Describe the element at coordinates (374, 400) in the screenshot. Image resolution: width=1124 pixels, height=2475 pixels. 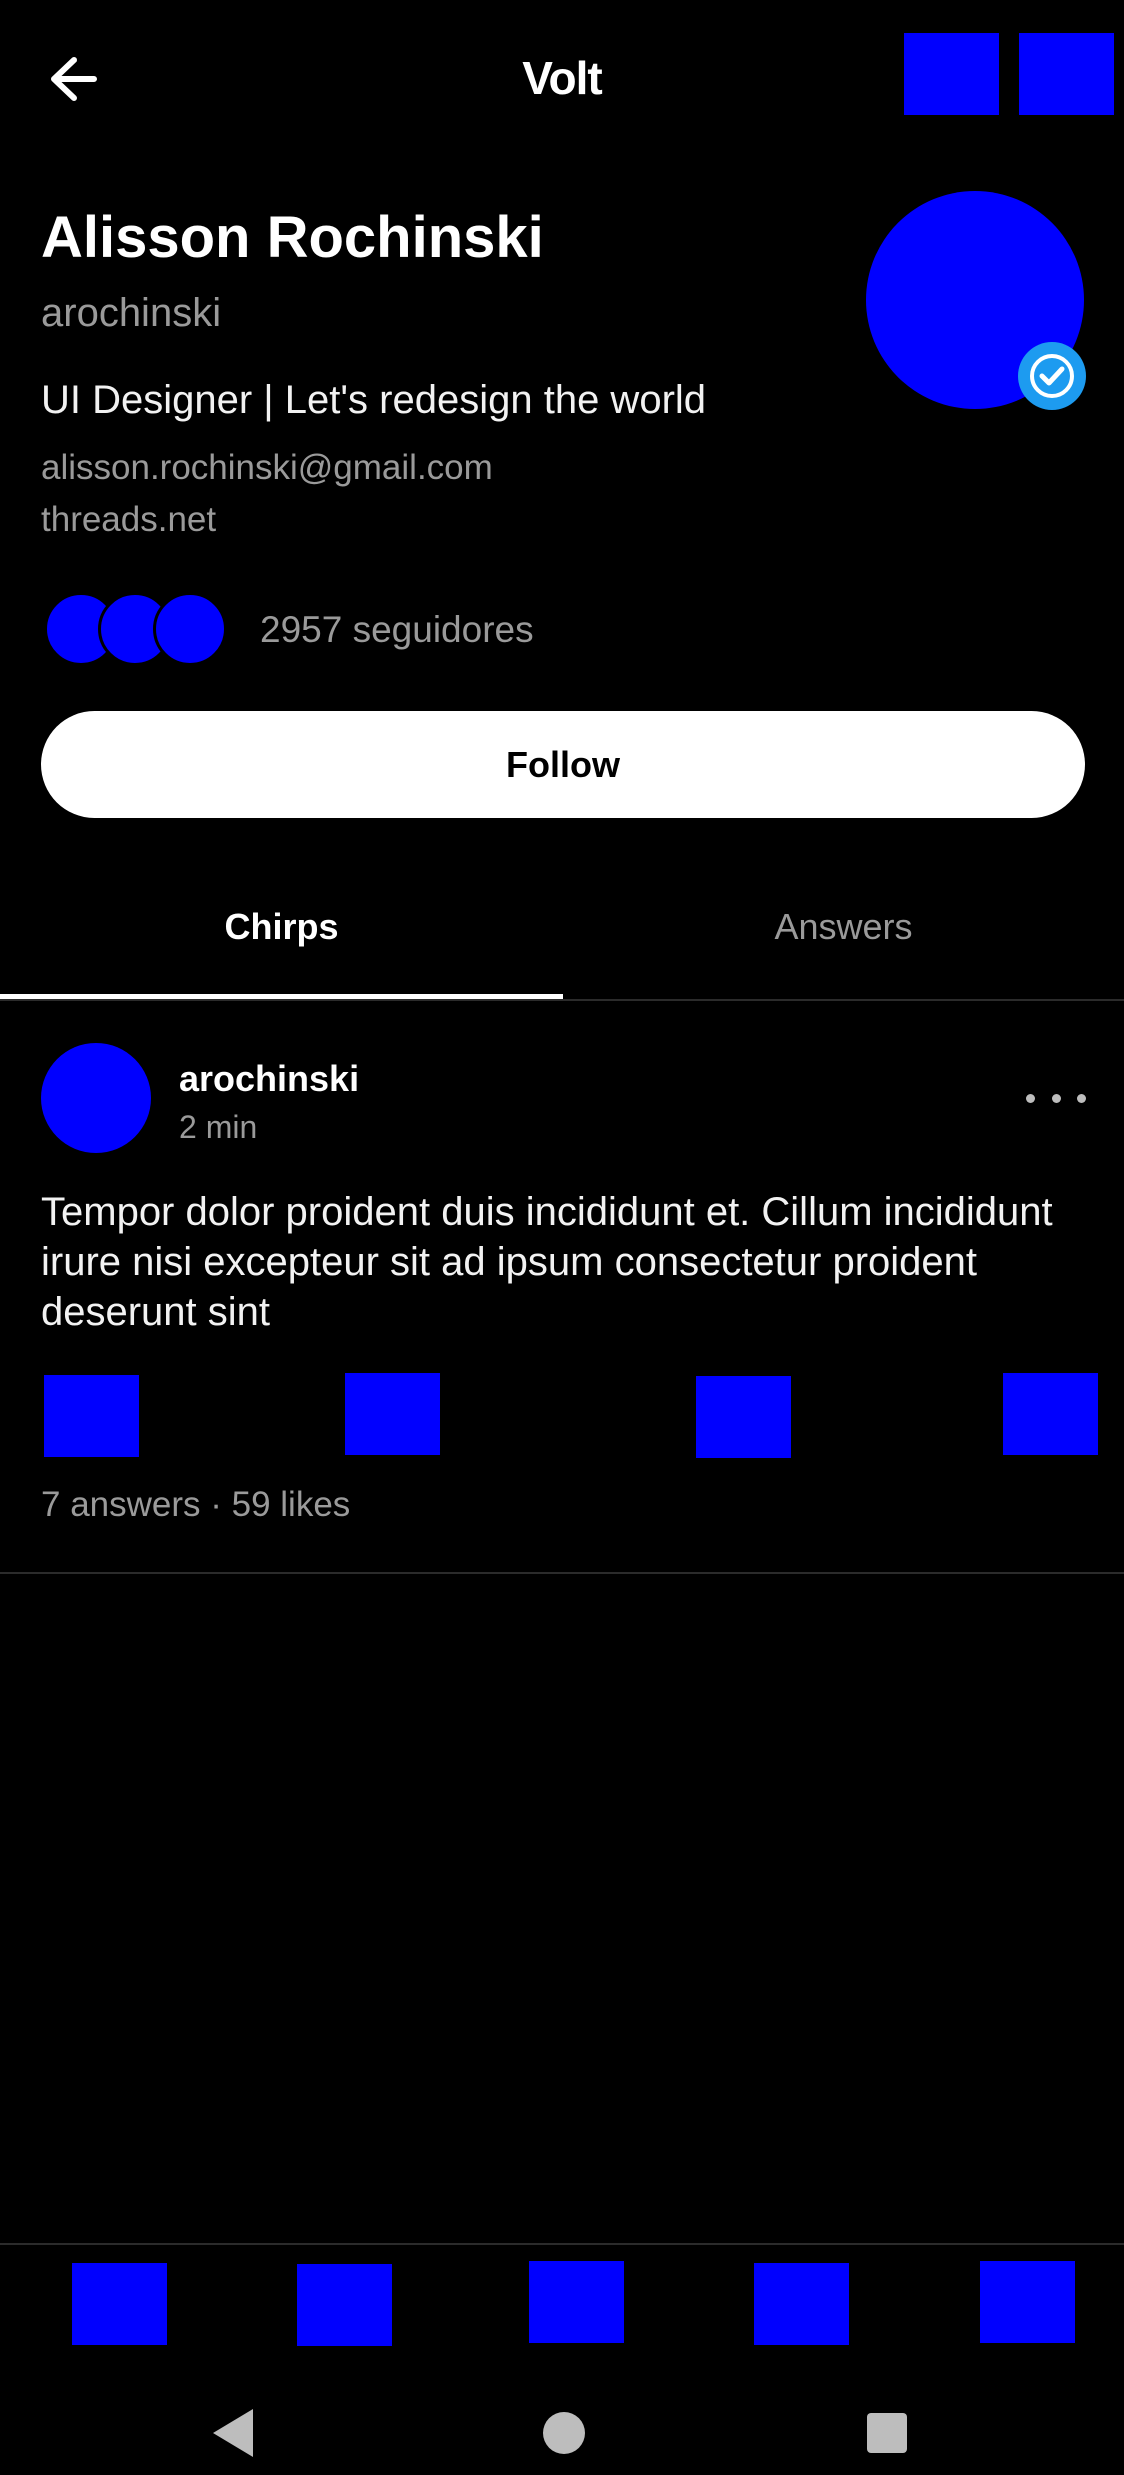
I see `profile-bio: UI Designer | Let's redesign the world` at that location.